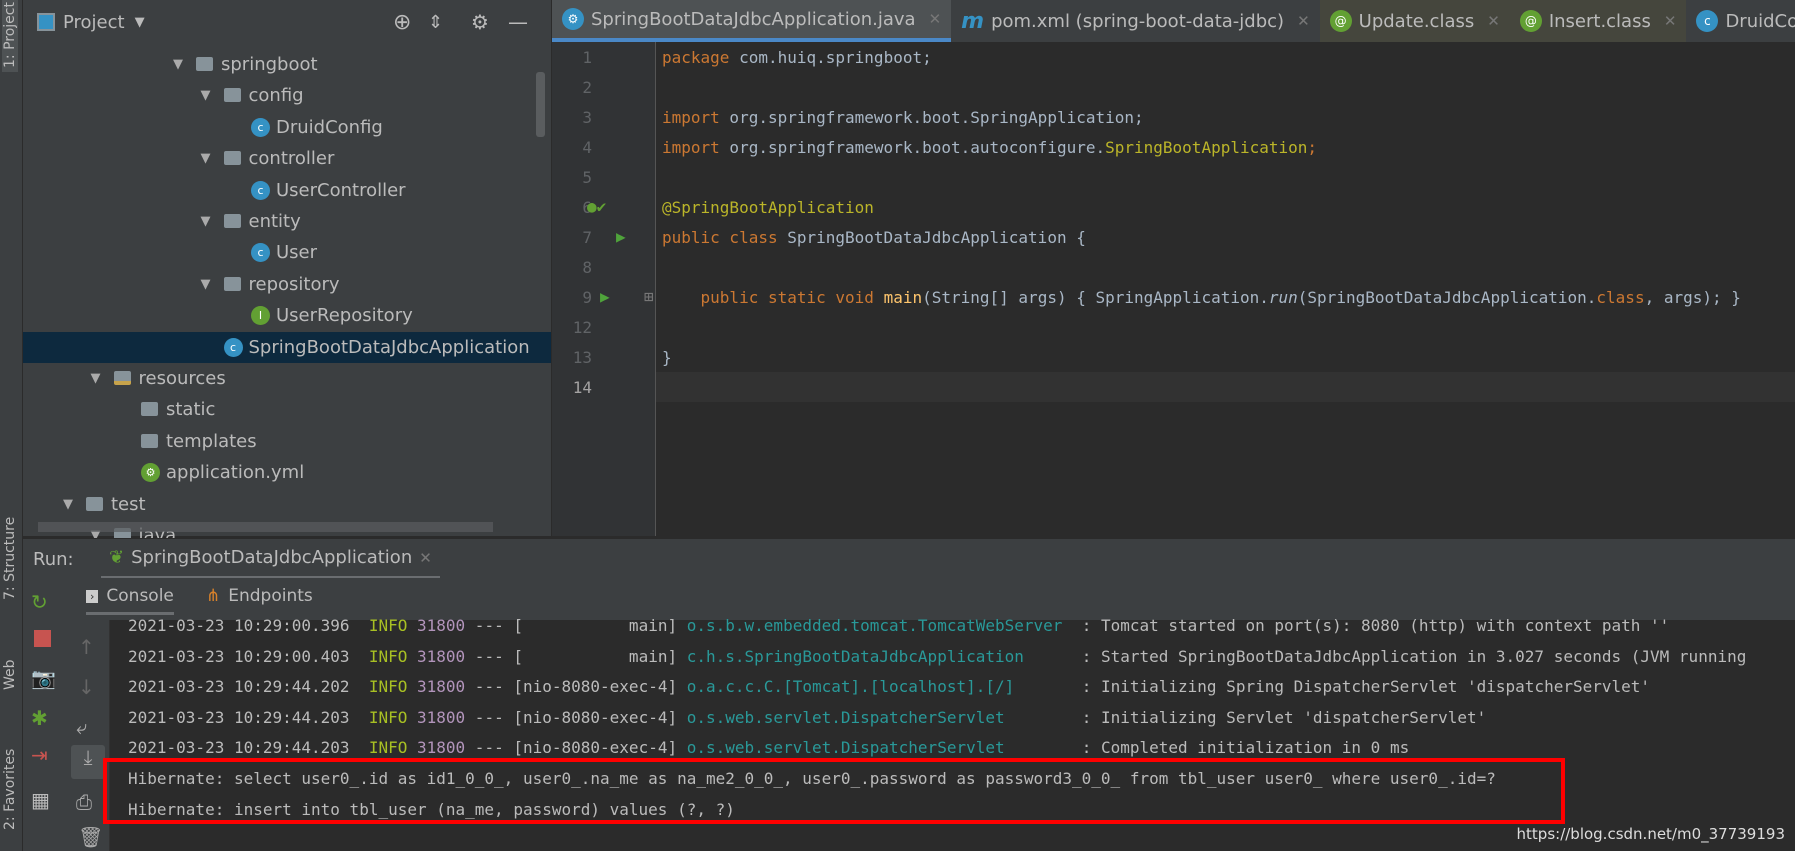 This screenshot has height=851, width=1795. Describe the element at coordinates (287, 95) in the screenshot. I see `tree-item: ▼ config` at that location.